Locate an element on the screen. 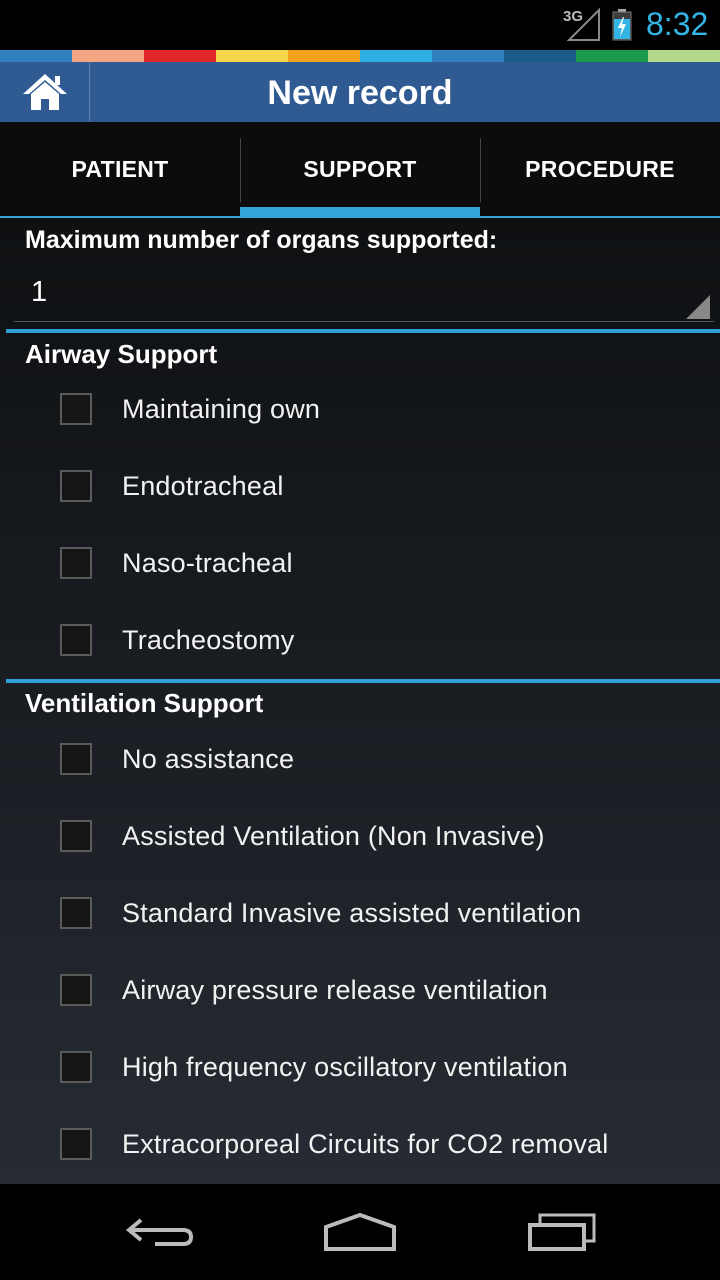 The width and height of the screenshot is (720, 1280). airway-option-maintaining-own: Maintaining own is located at coordinates (380, 409).